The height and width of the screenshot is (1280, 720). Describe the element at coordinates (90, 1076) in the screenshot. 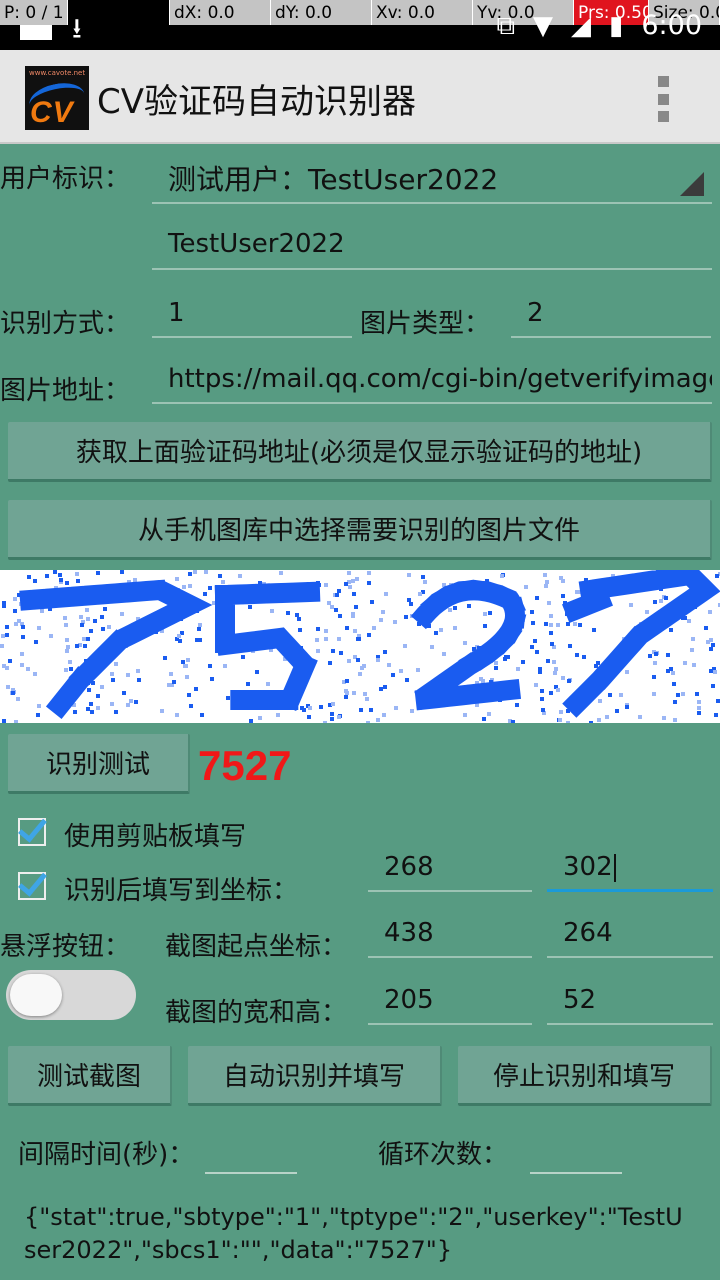

I see `test-crop-button: 测试截图` at that location.